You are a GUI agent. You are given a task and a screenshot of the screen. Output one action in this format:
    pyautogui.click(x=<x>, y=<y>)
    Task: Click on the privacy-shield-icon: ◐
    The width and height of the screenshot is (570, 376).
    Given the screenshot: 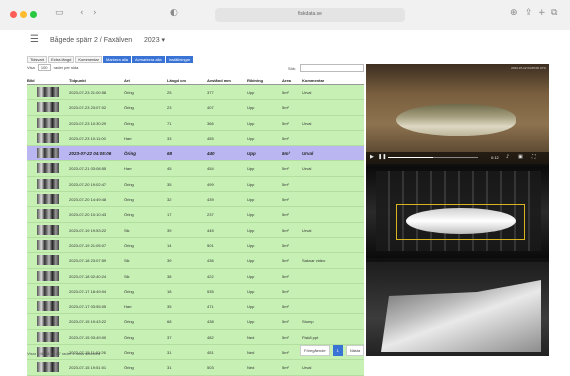 What is the action you would take?
    pyautogui.click(x=174, y=13)
    